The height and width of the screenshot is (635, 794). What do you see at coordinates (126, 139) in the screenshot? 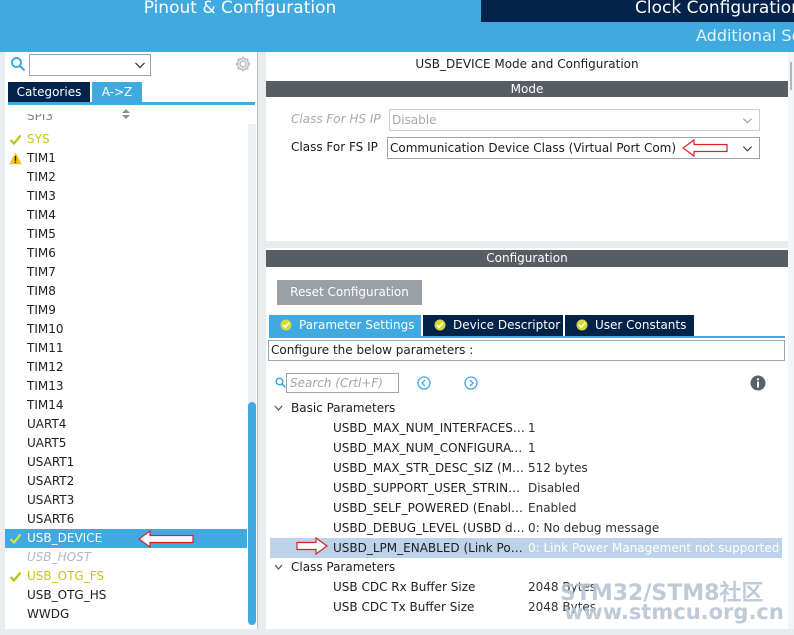
I see `peripheral-item: SYS` at bounding box center [126, 139].